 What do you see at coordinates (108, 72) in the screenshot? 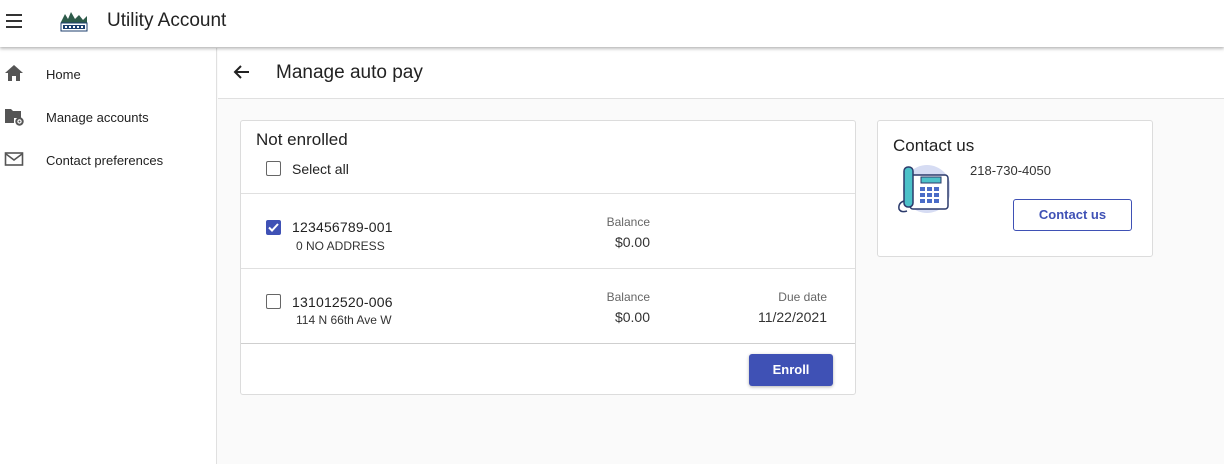
I see `sidebar-item-home: Home` at bounding box center [108, 72].